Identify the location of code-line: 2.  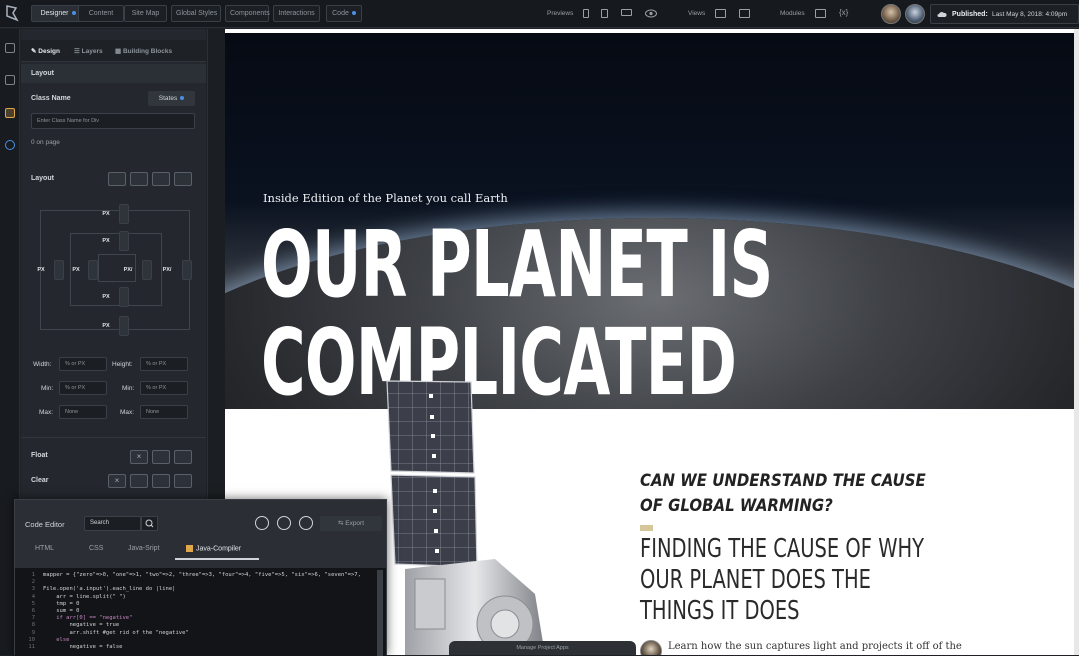
(200, 582).